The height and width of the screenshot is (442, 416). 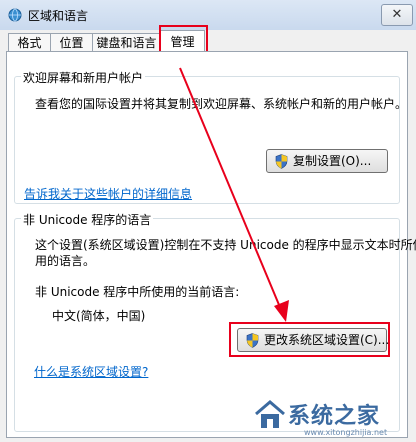 What do you see at coordinates (346, 432) in the screenshot?
I see `watermark-url: www.xitongzhijia.net` at bounding box center [346, 432].